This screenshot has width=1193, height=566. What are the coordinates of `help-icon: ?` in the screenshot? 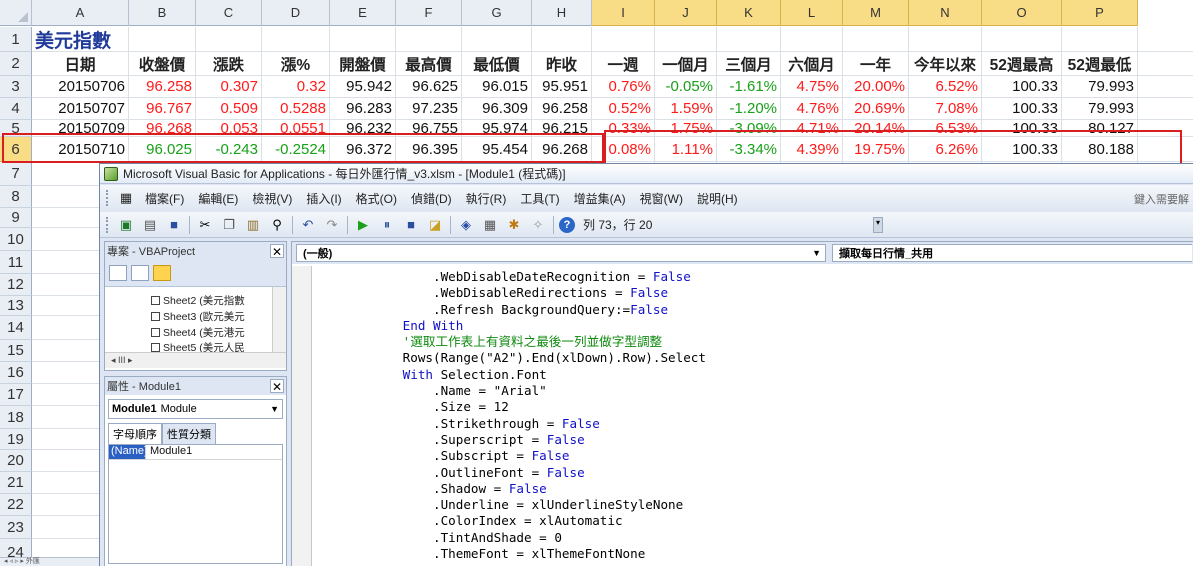 It's located at (567, 224).